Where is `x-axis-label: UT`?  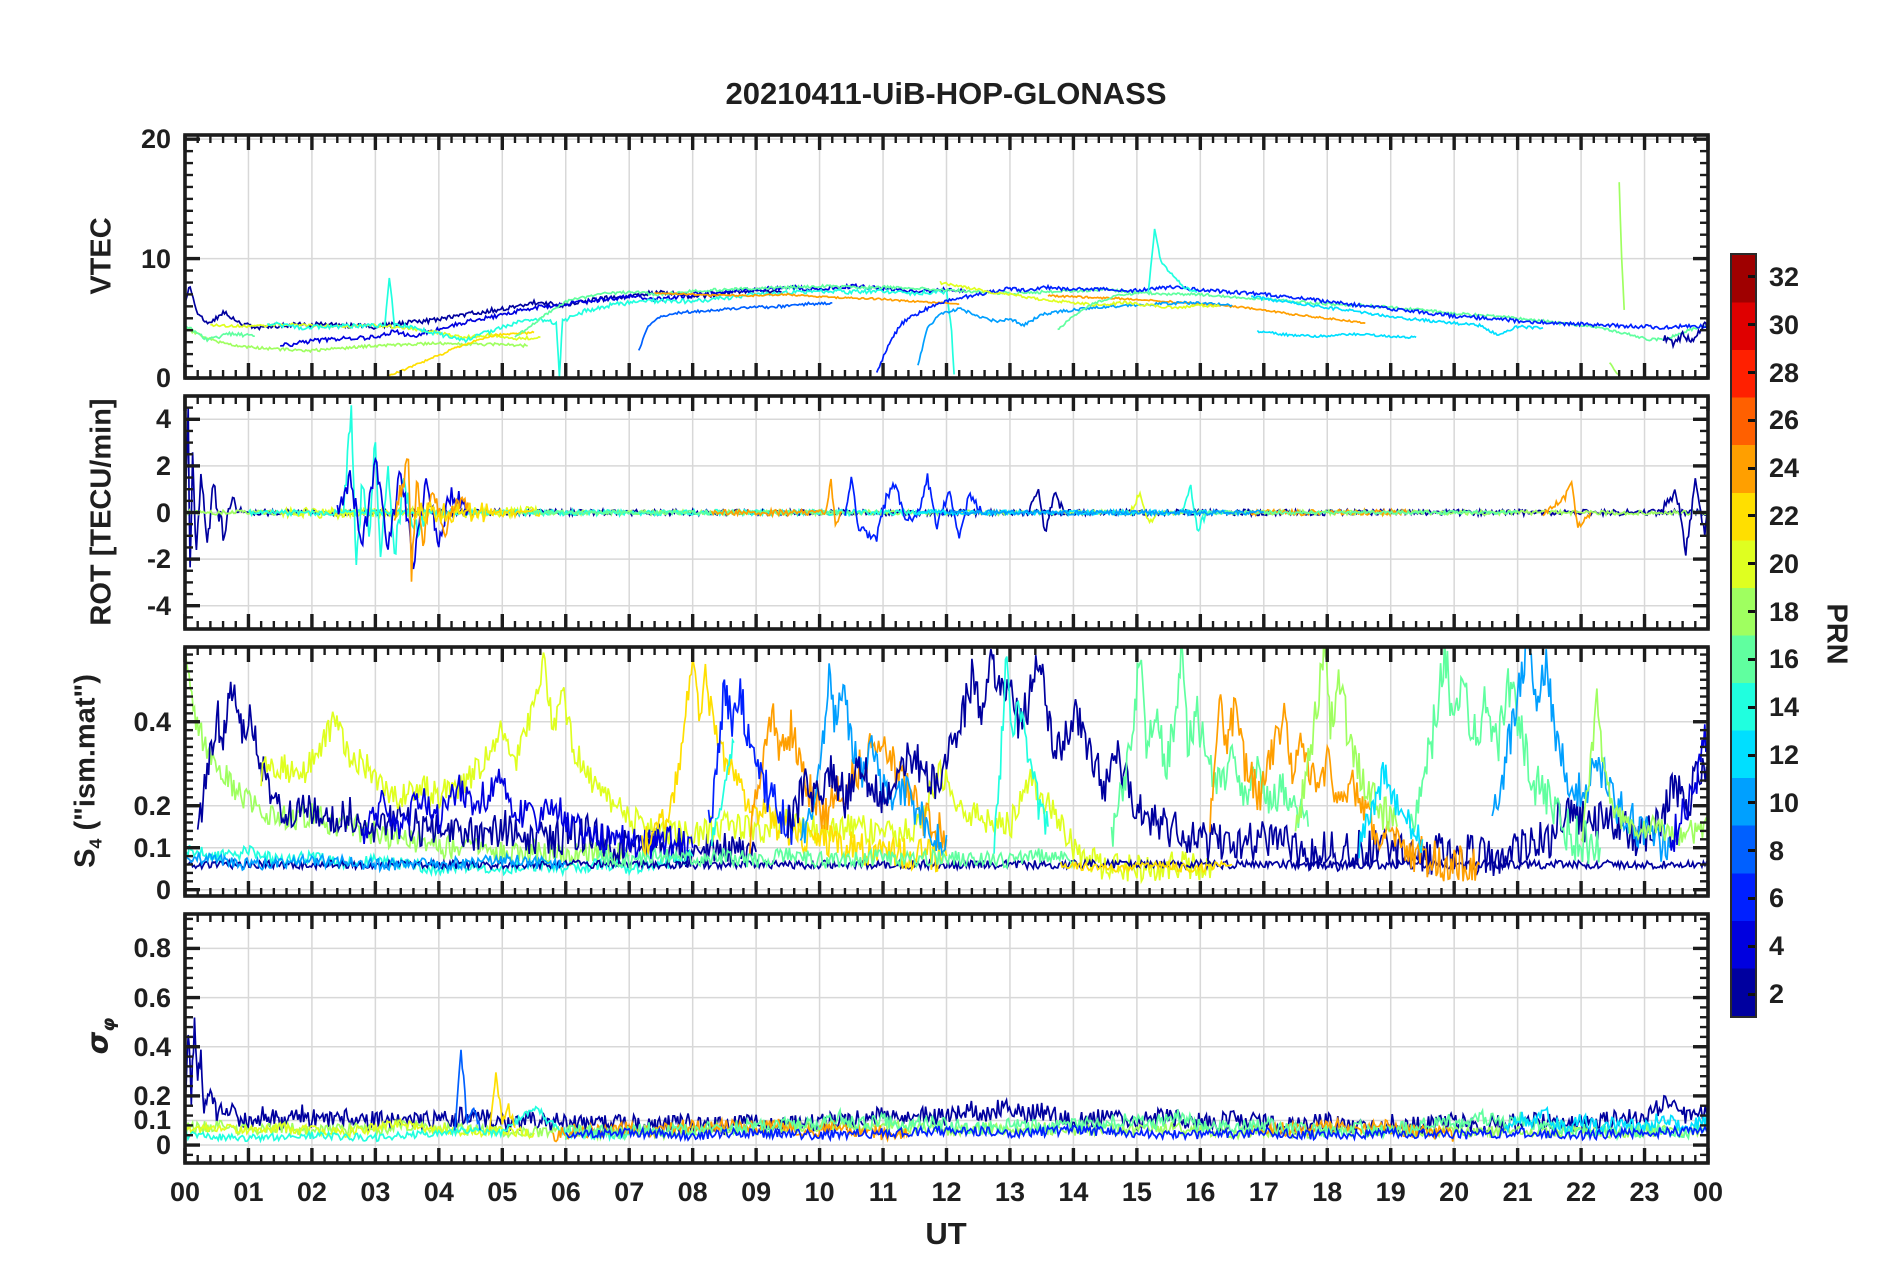 x-axis-label: UT is located at coordinates (946, 1233).